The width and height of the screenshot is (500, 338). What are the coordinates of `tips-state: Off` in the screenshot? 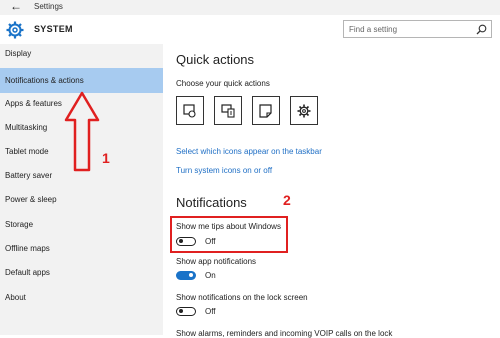 It's located at (210, 241).